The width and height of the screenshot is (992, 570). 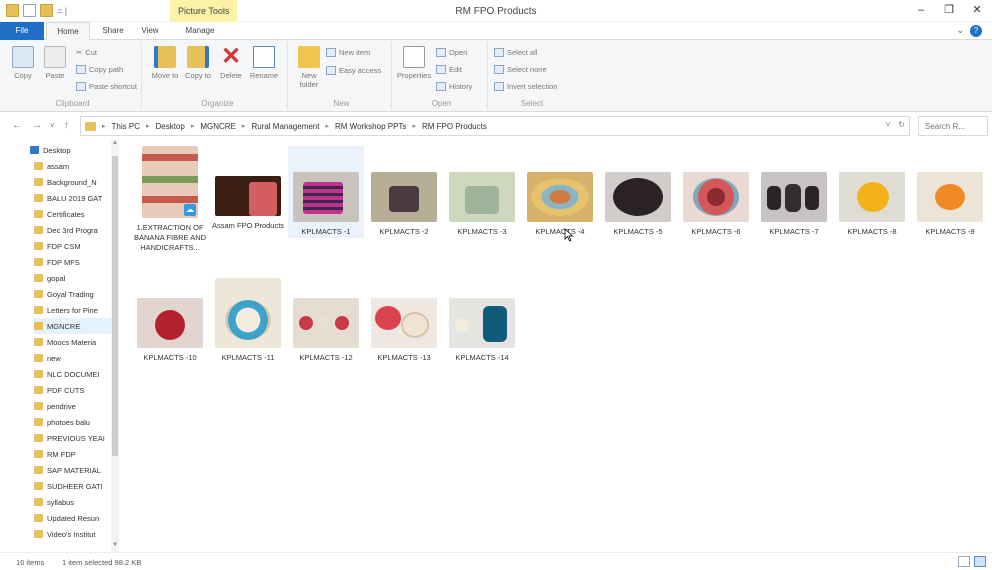 I want to click on file-tile: KPLMACTS -4, so click(x=560, y=204).